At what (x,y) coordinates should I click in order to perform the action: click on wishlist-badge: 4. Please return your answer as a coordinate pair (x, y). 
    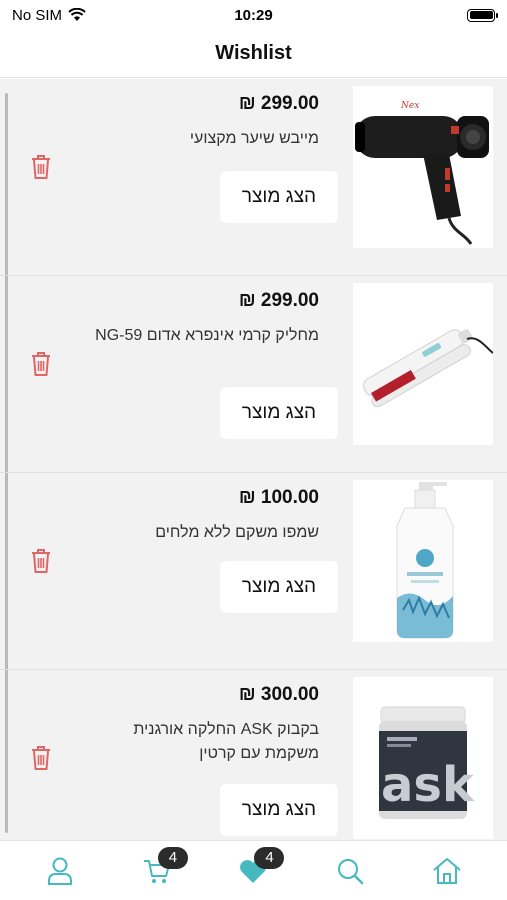
    Looking at the image, I should click on (269, 857).